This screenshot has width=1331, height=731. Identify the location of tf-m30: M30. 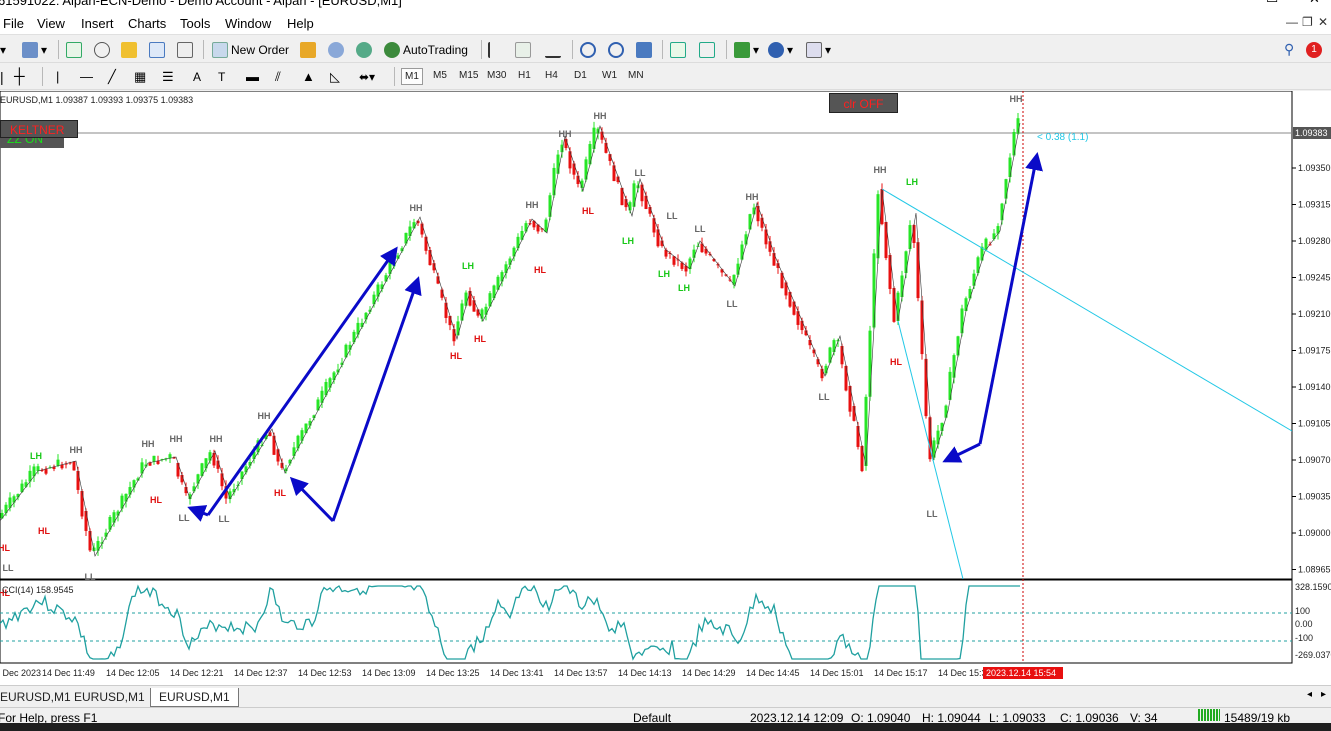
(496, 75).